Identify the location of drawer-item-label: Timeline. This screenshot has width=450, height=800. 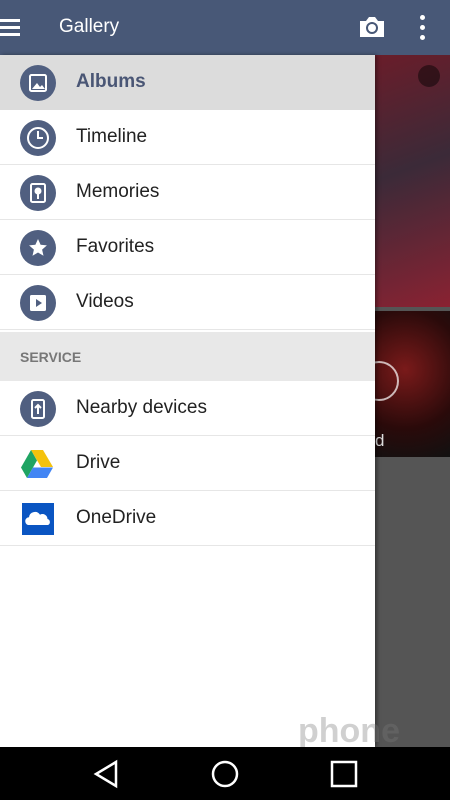
(112, 136).